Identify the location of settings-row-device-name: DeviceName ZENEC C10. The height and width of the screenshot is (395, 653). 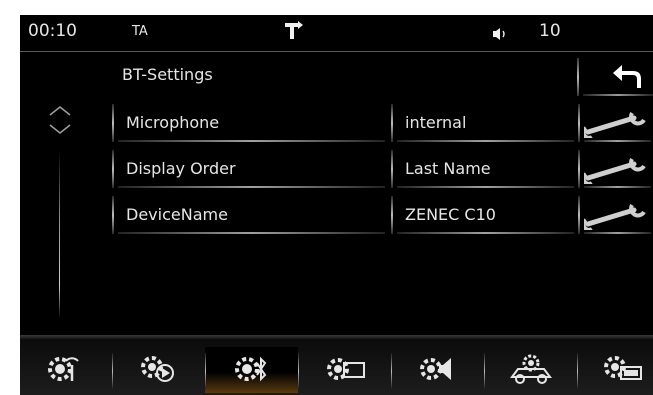
(382, 215).